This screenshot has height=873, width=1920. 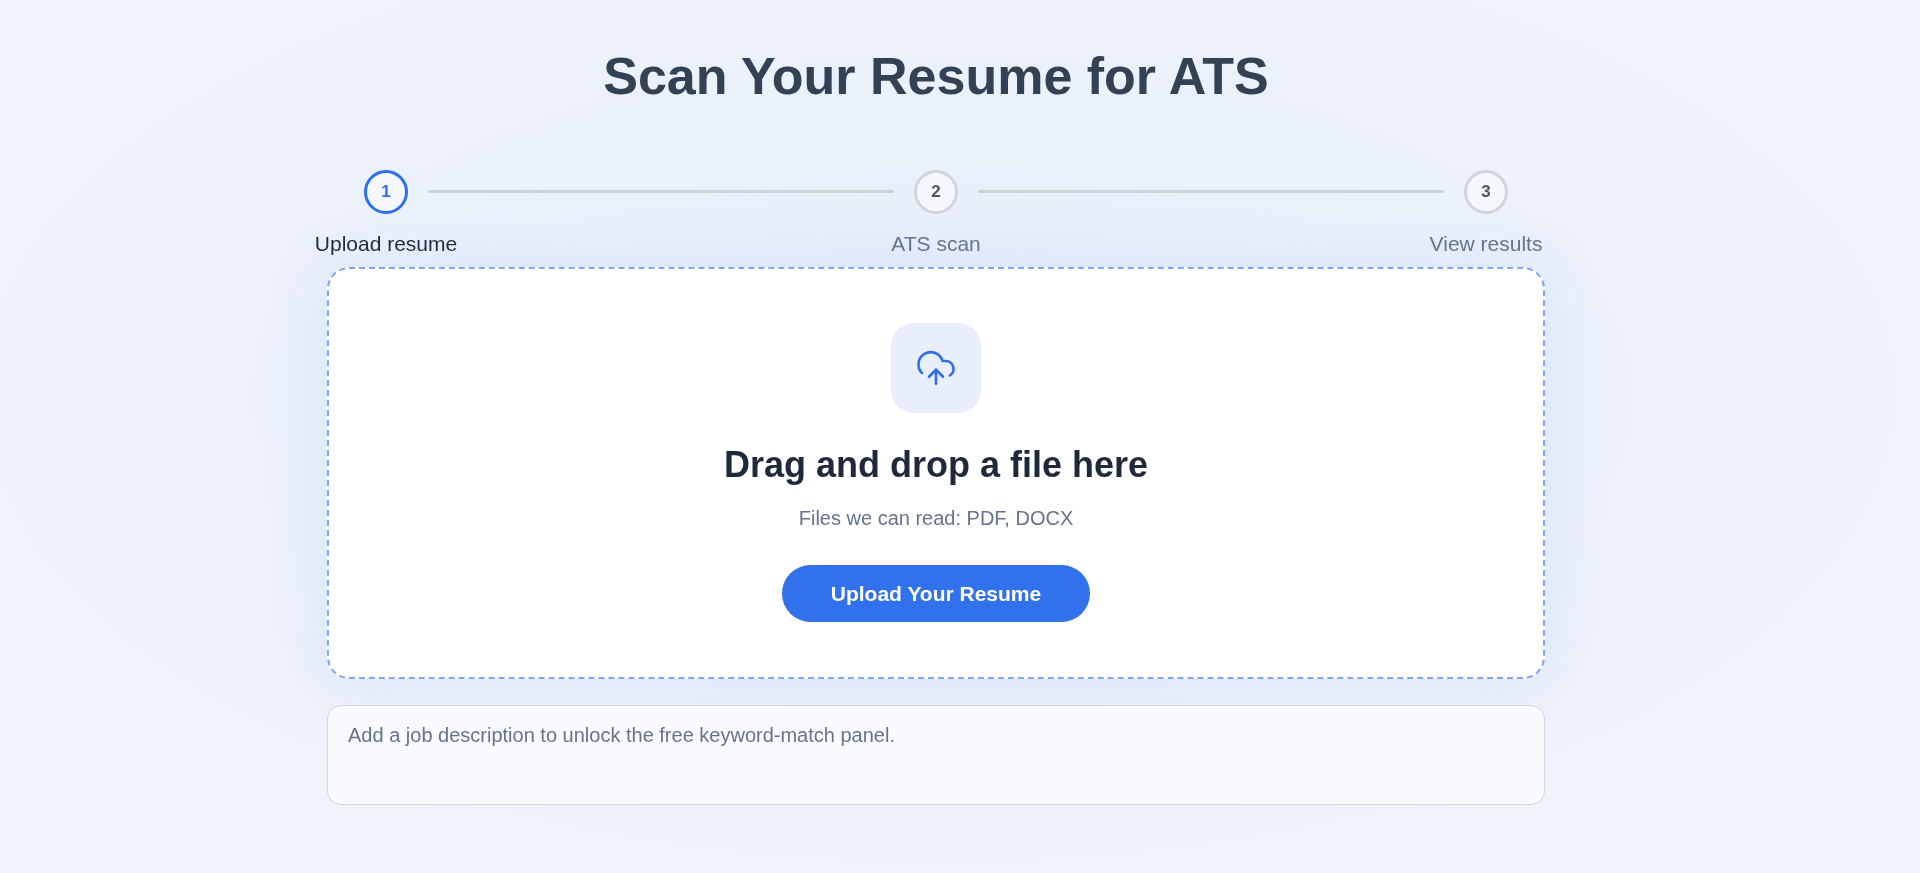 I want to click on step-label: ATS scan, so click(x=936, y=244).